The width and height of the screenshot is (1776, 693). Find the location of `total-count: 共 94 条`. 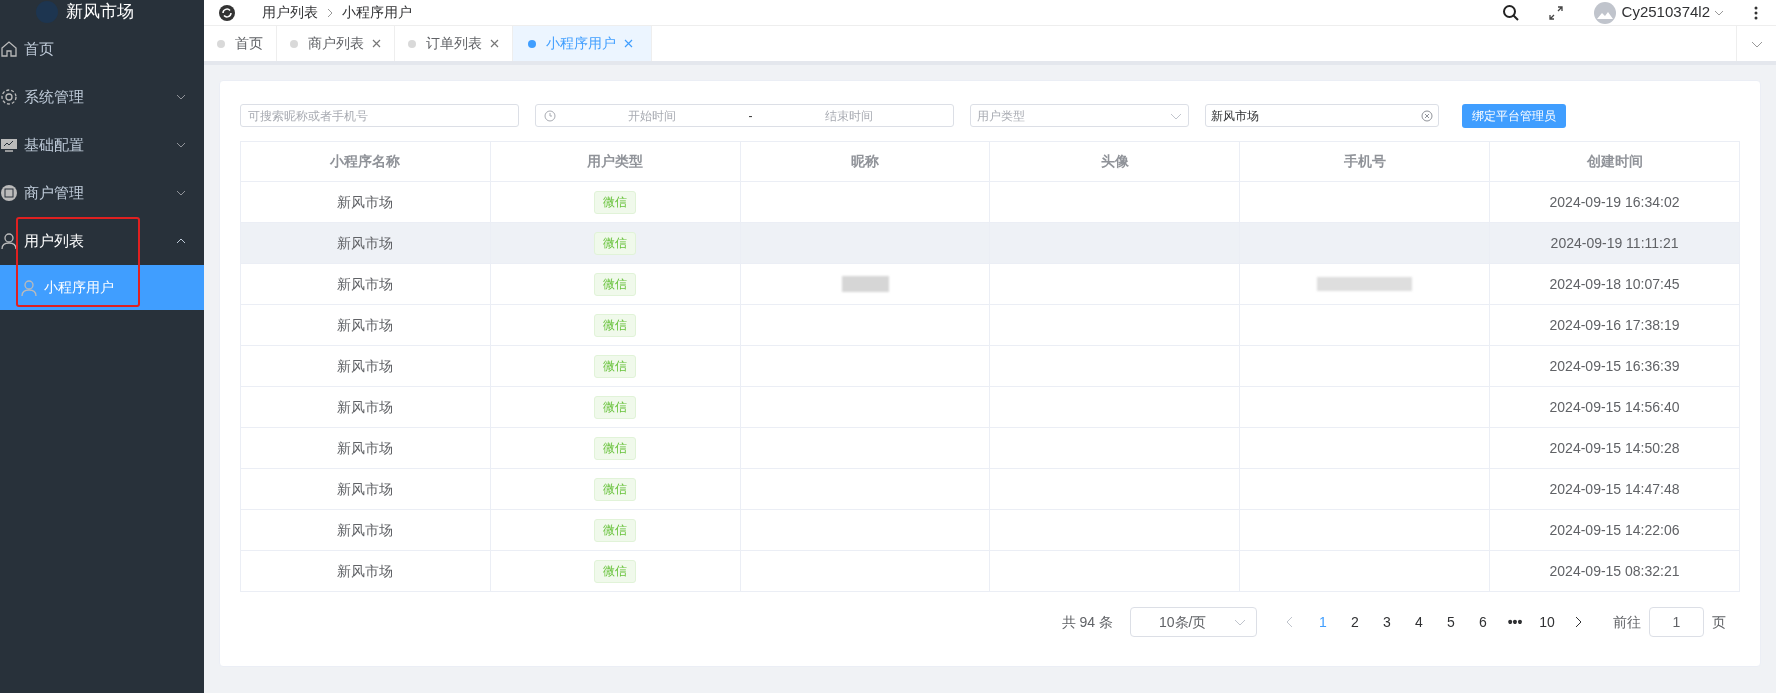

total-count: 共 94 条 is located at coordinates (1087, 622).